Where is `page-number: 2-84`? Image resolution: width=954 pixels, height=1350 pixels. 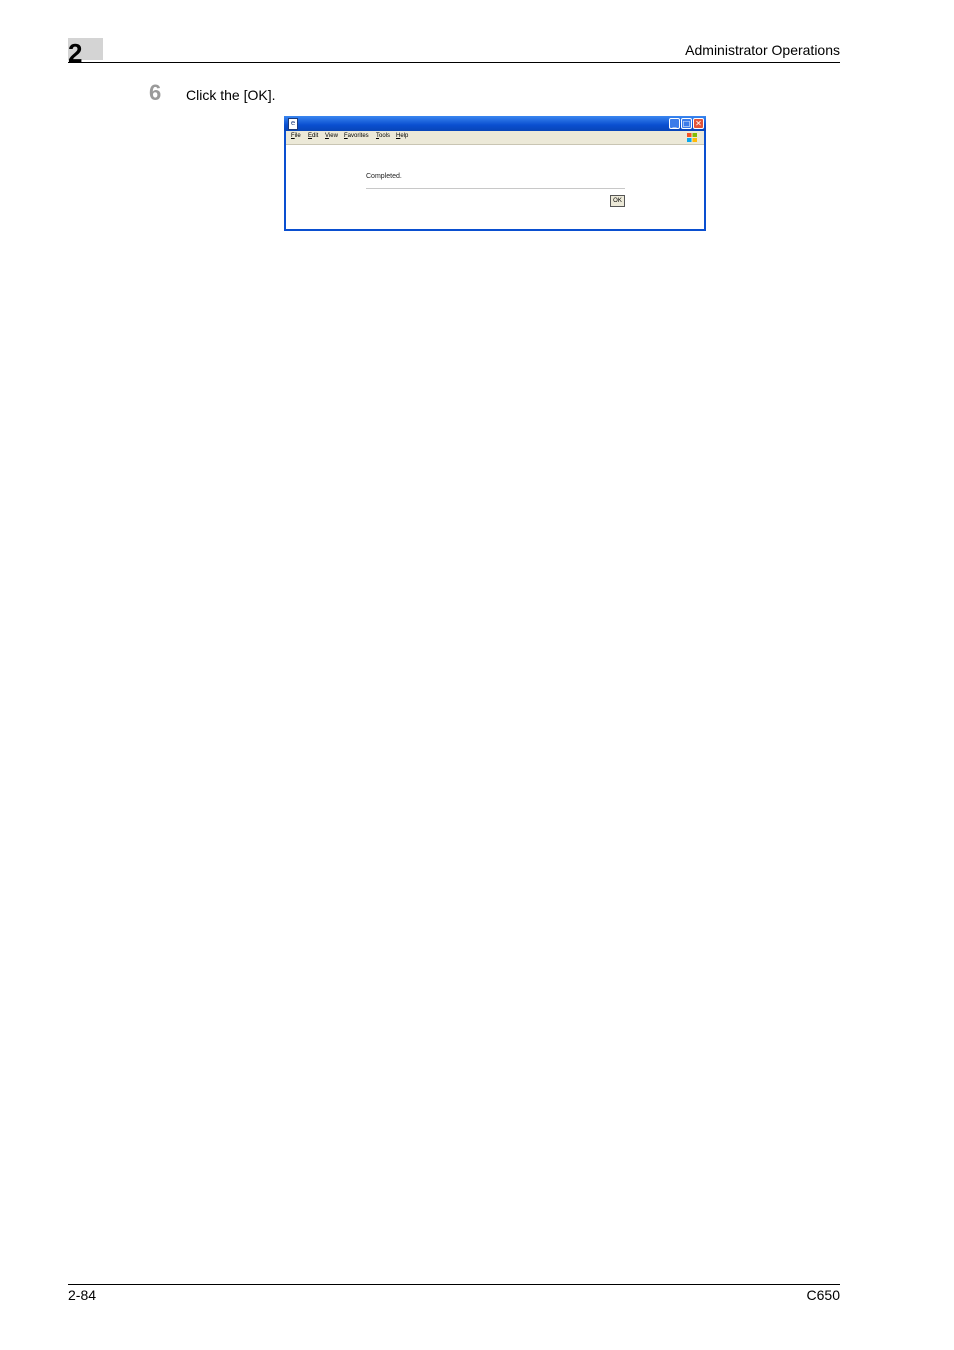 page-number: 2-84 is located at coordinates (82, 1295).